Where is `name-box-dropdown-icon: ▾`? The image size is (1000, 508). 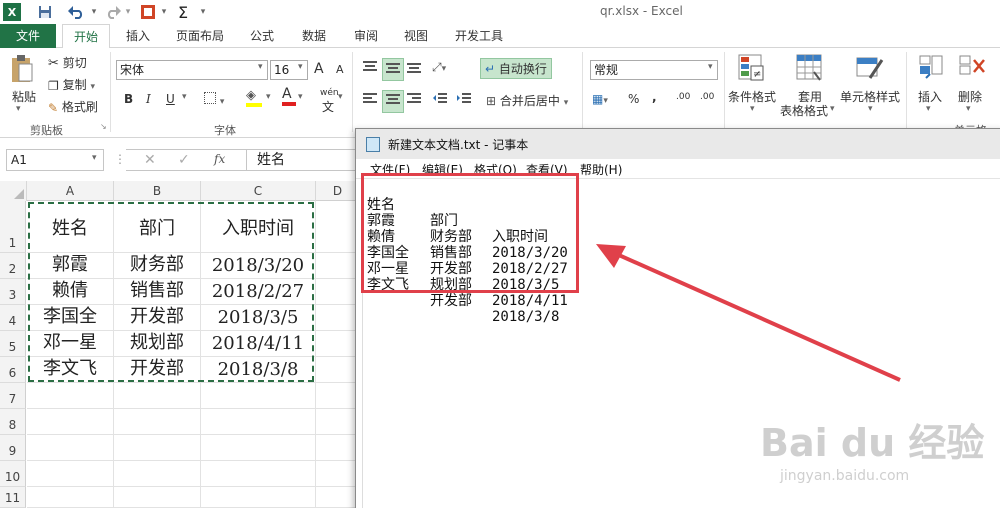 name-box-dropdown-icon: ▾ is located at coordinates (94, 158).